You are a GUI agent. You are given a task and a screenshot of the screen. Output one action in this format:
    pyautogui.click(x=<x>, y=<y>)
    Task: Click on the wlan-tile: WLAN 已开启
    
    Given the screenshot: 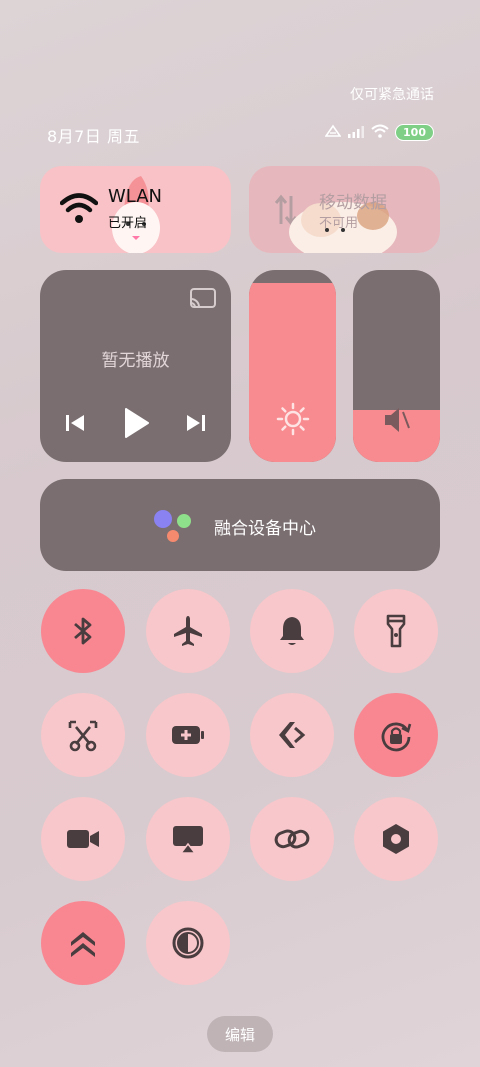 What is the action you would take?
    pyautogui.click(x=135, y=209)
    